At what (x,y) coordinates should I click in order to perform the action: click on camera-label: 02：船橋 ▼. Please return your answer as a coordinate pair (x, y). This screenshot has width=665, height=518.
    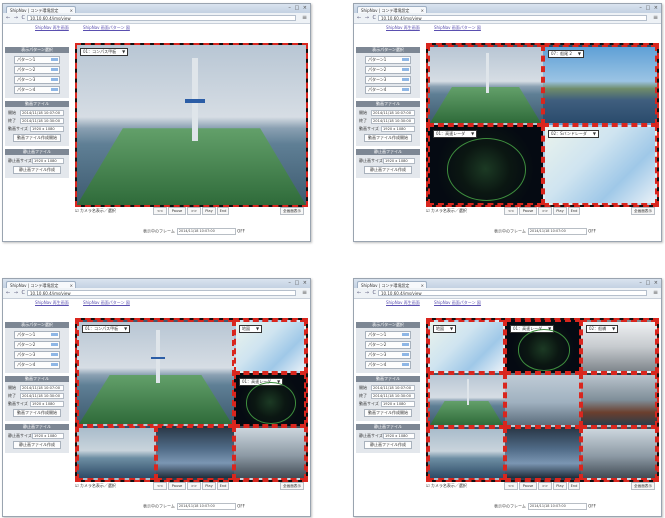
    Looking at the image, I should click on (602, 329).